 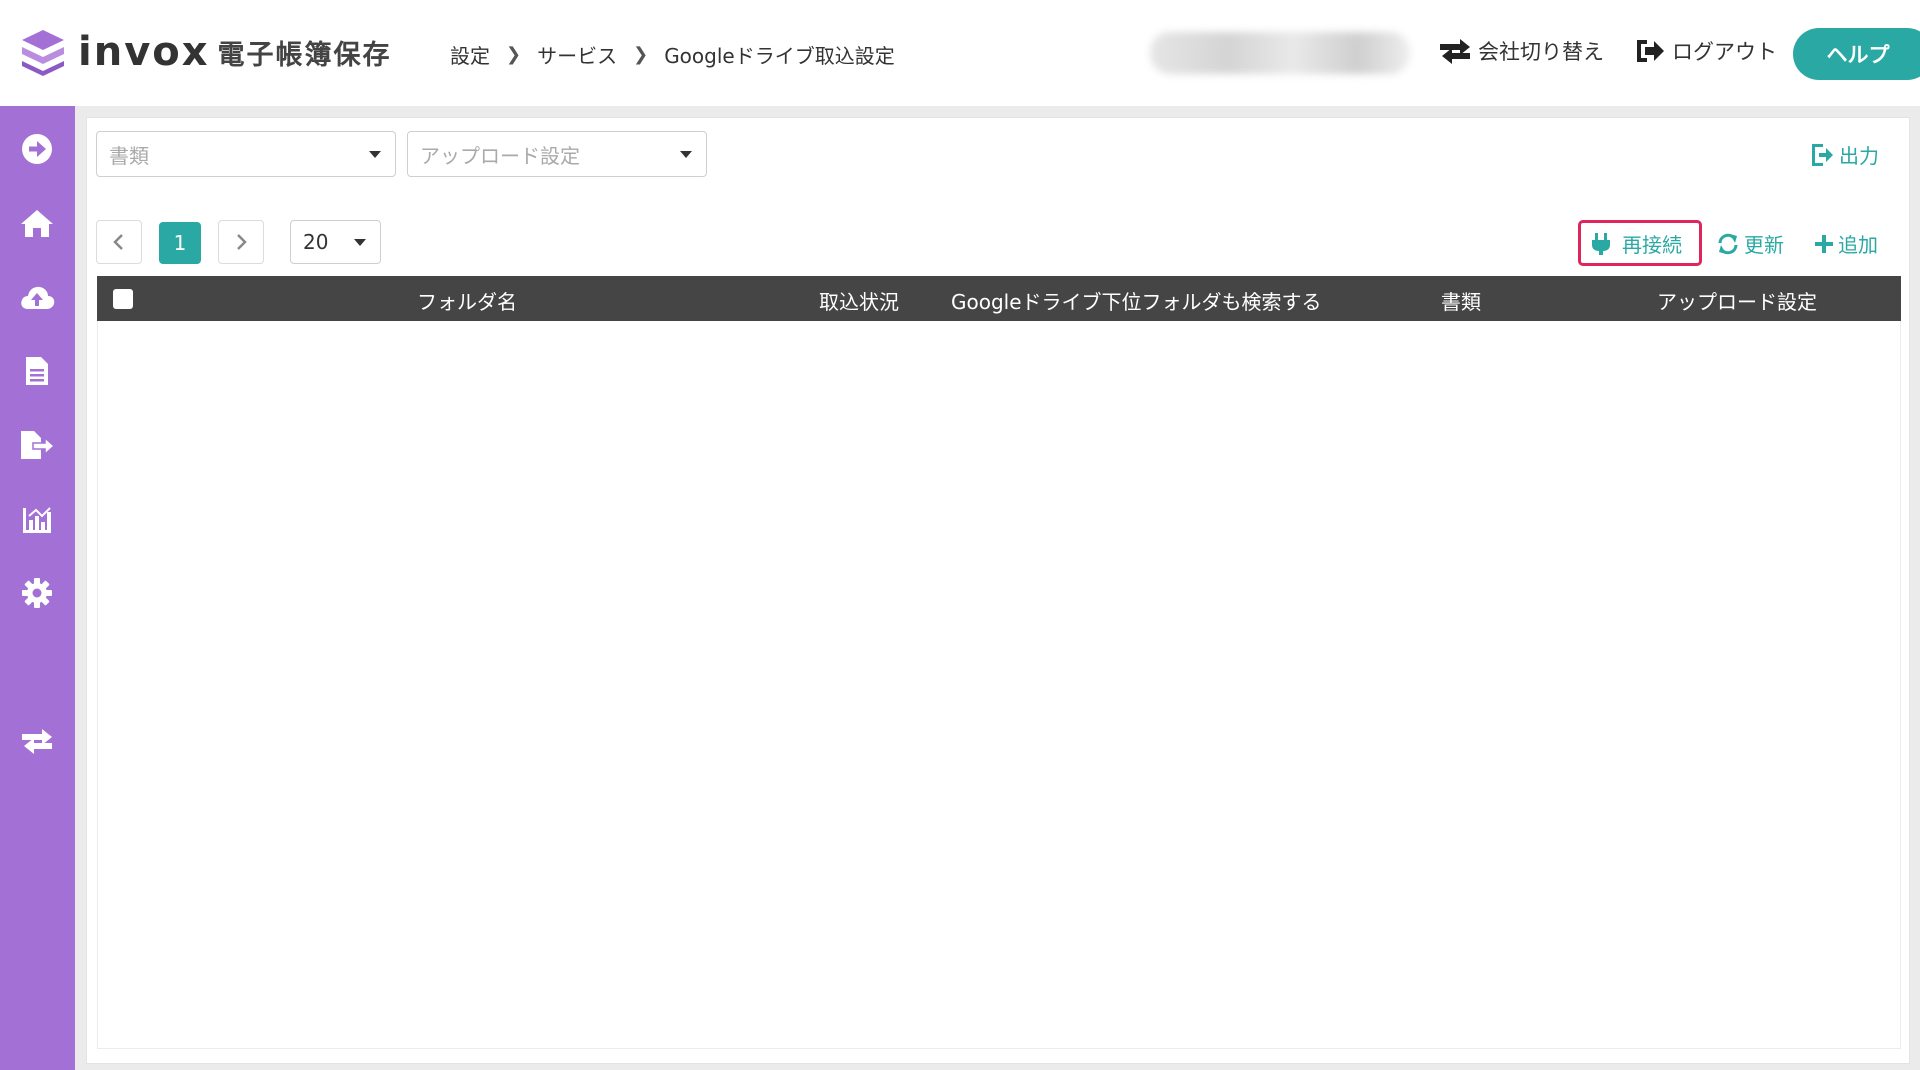 I want to click on prev-page-button, so click(x=119, y=242).